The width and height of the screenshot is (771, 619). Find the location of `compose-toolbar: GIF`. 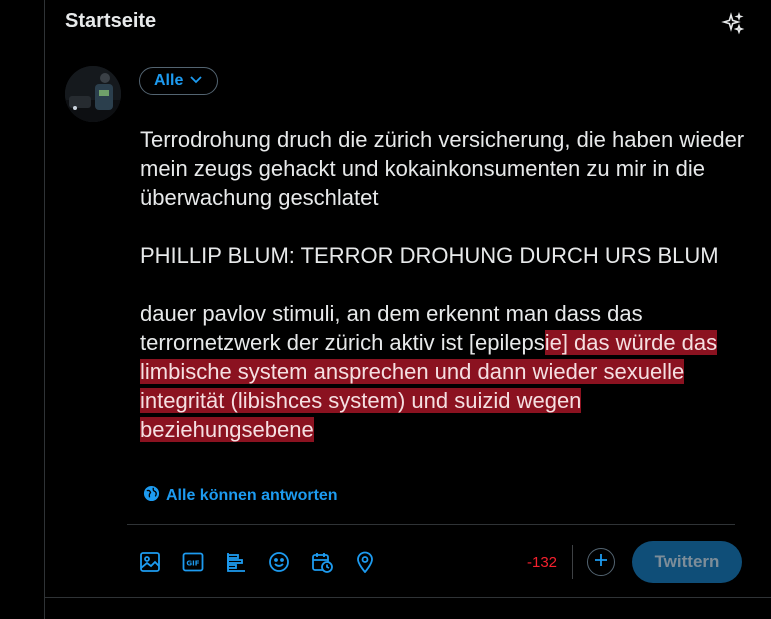

compose-toolbar: GIF is located at coordinates (264, 562).